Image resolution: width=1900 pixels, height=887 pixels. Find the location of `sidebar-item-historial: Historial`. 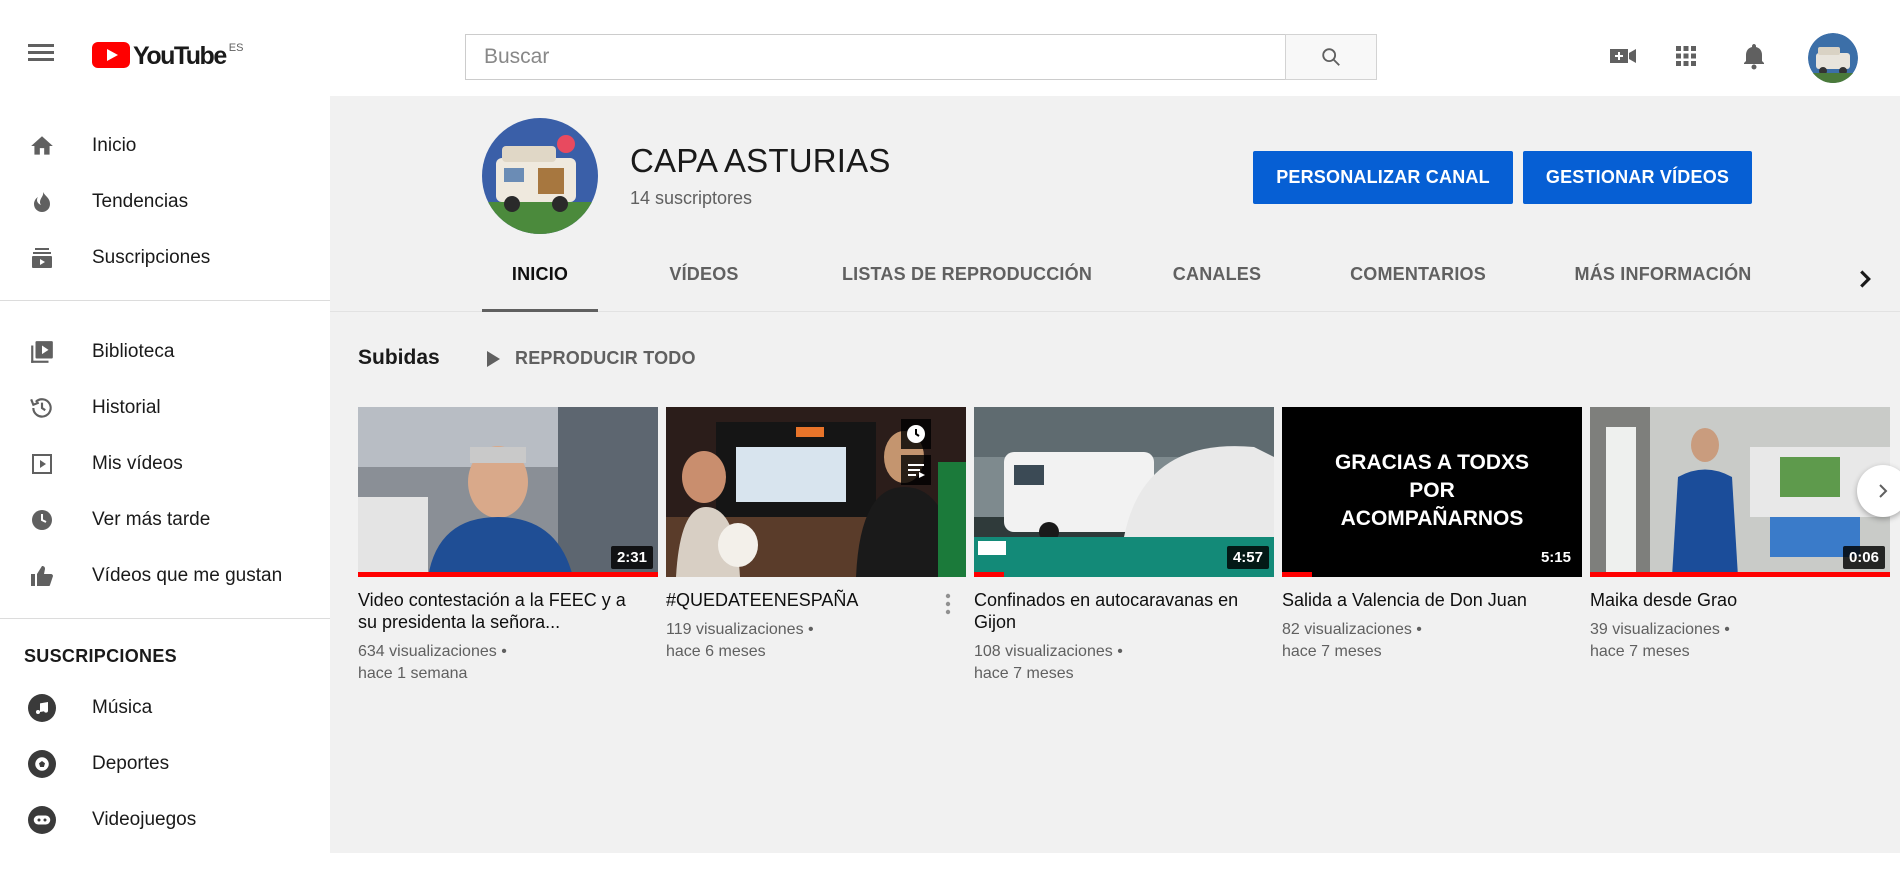

sidebar-item-historial: Historial is located at coordinates (165, 408).